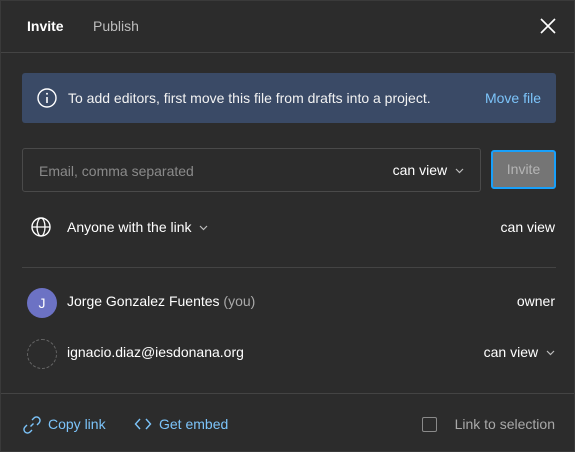 The image size is (575, 452). Describe the element at coordinates (45, 26) in the screenshot. I see `tab-invite: Invite` at that location.